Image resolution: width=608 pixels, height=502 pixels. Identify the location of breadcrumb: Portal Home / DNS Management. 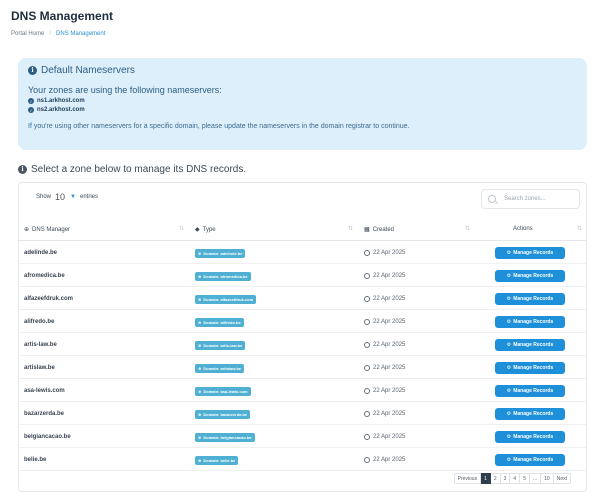
(58, 34).